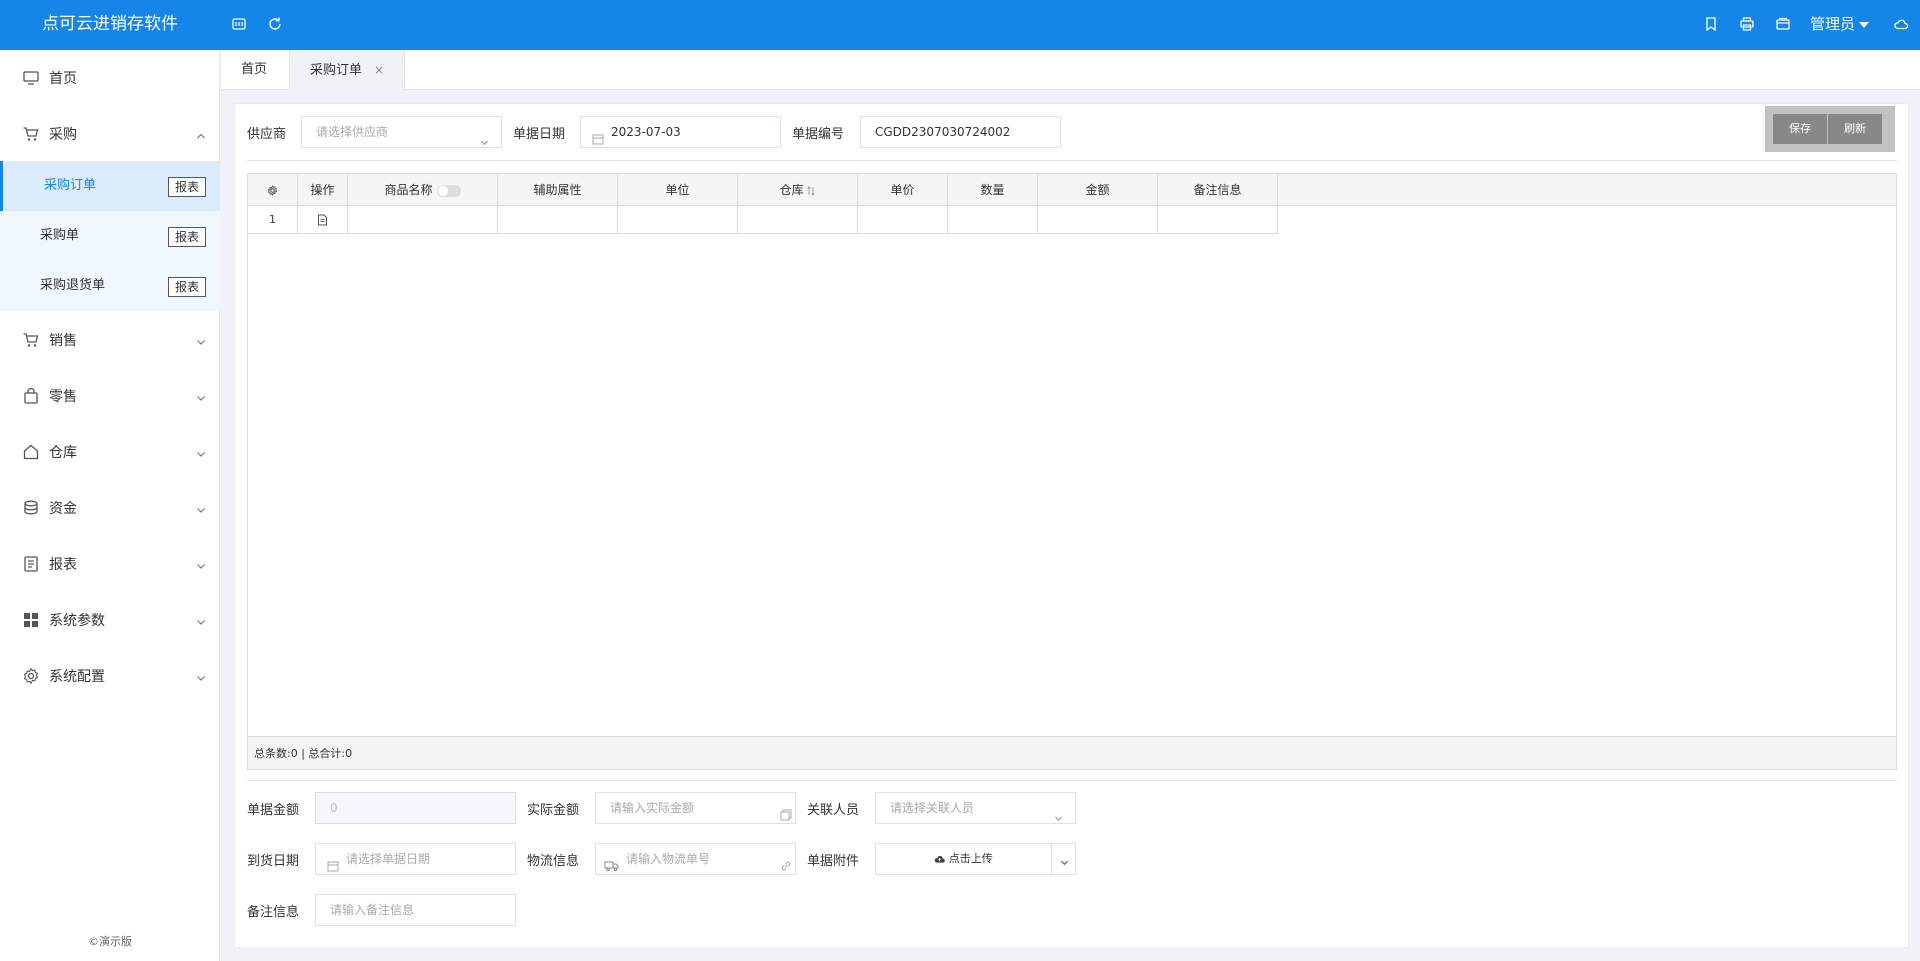 The height and width of the screenshot is (961, 1920). Describe the element at coordinates (1800, 129) in the screenshot. I see `save-button: 保存` at that location.